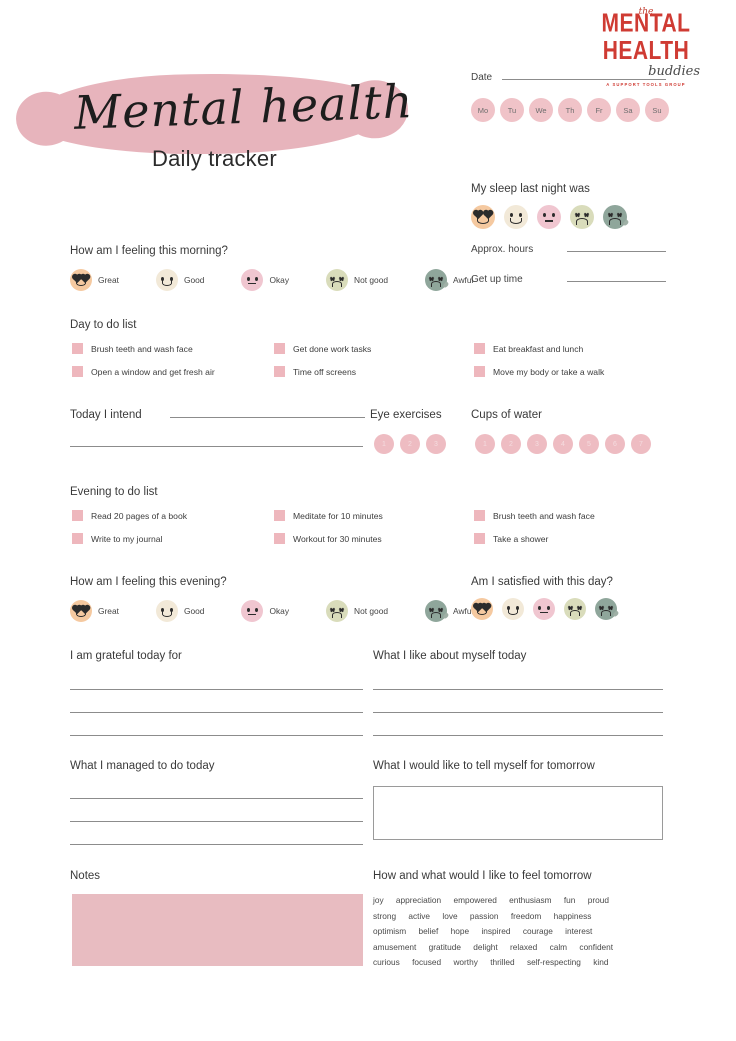 This screenshot has height=1041, width=736. I want to click on morning-mood-okay: Okay, so click(265, 280).